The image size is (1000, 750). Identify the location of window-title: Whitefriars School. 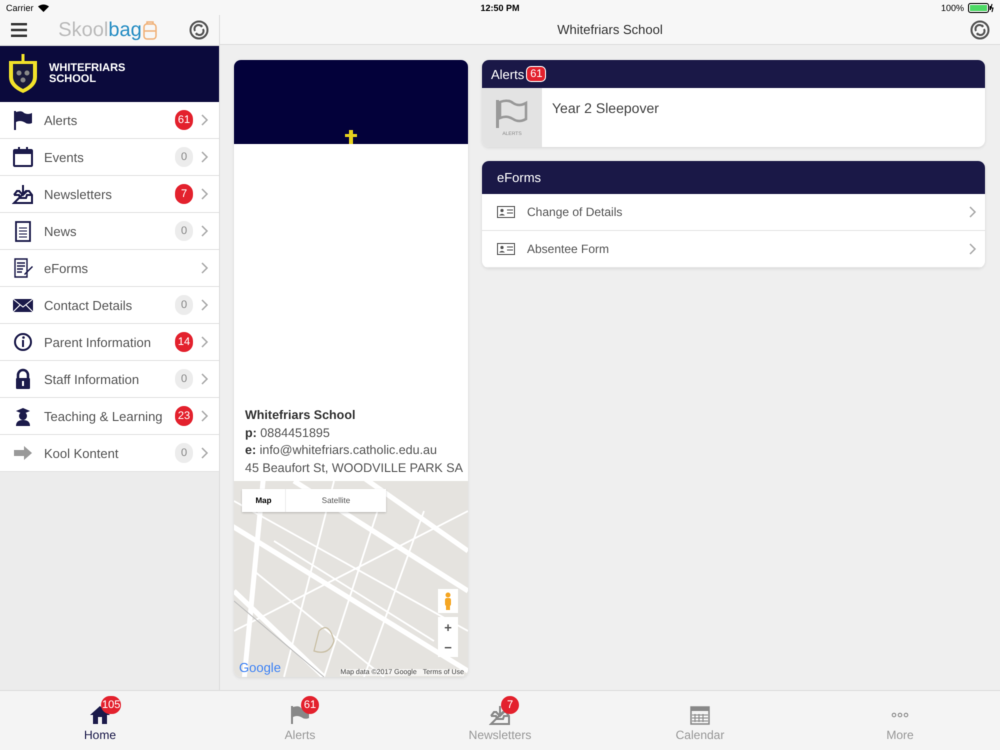
(610, 29).